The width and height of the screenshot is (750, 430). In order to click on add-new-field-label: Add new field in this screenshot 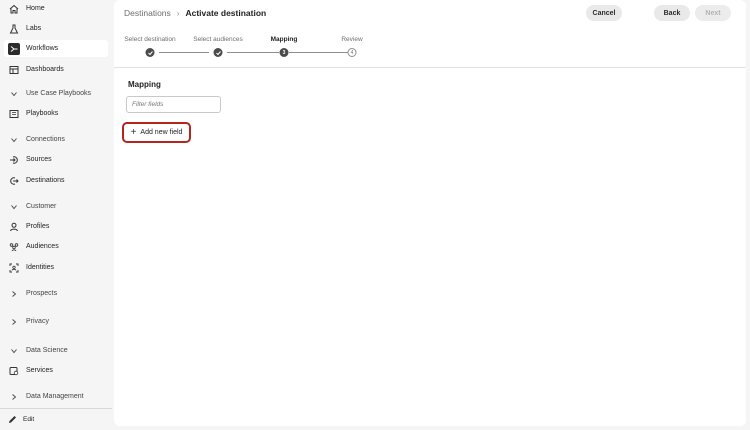, I will do `click(161, 132)`.